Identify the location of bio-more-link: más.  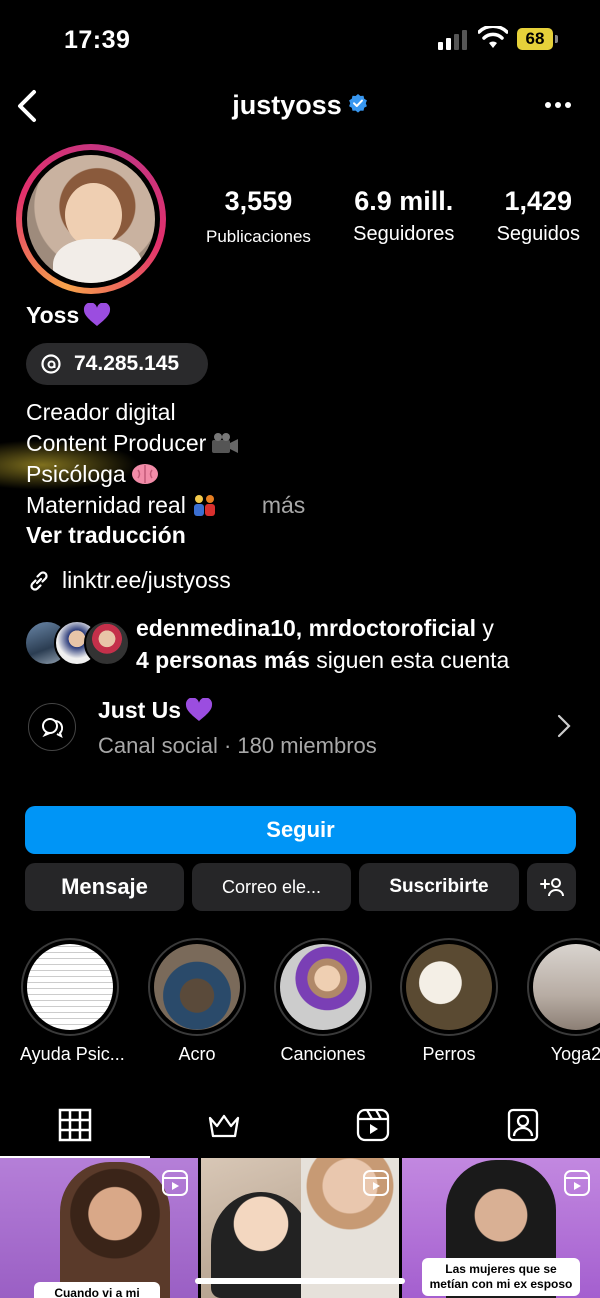
(283, 505).